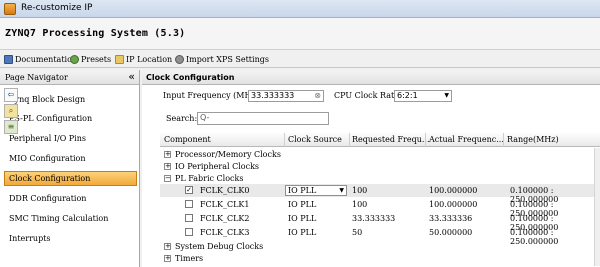  I want to click on input-frequency-field: 33.333333 ⊗, so click(286, 96).